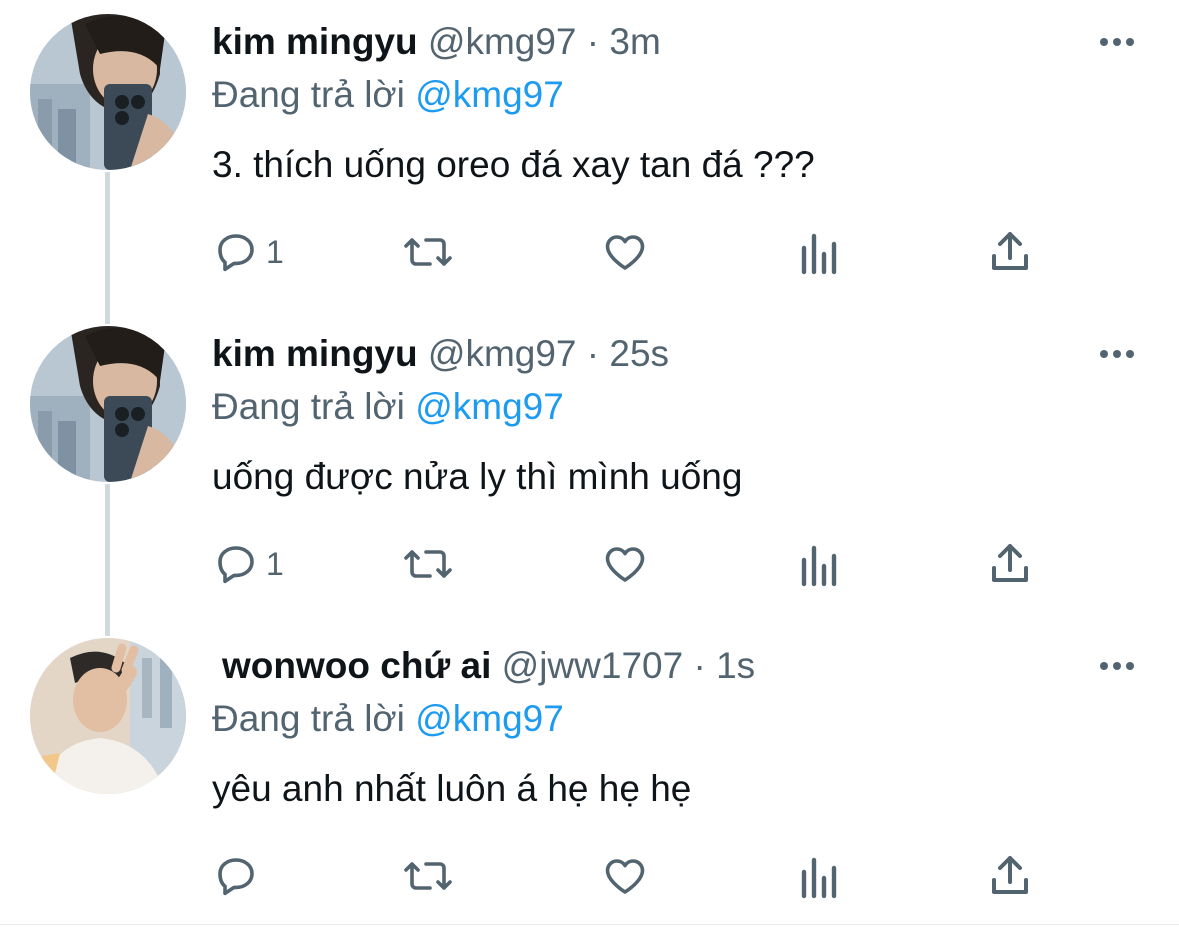 The height and width of the screenshot is (936, 1179). Describe the element at coordinates (593, 665) in the screenshot. I see `user-handle: @jww1707` at that location.